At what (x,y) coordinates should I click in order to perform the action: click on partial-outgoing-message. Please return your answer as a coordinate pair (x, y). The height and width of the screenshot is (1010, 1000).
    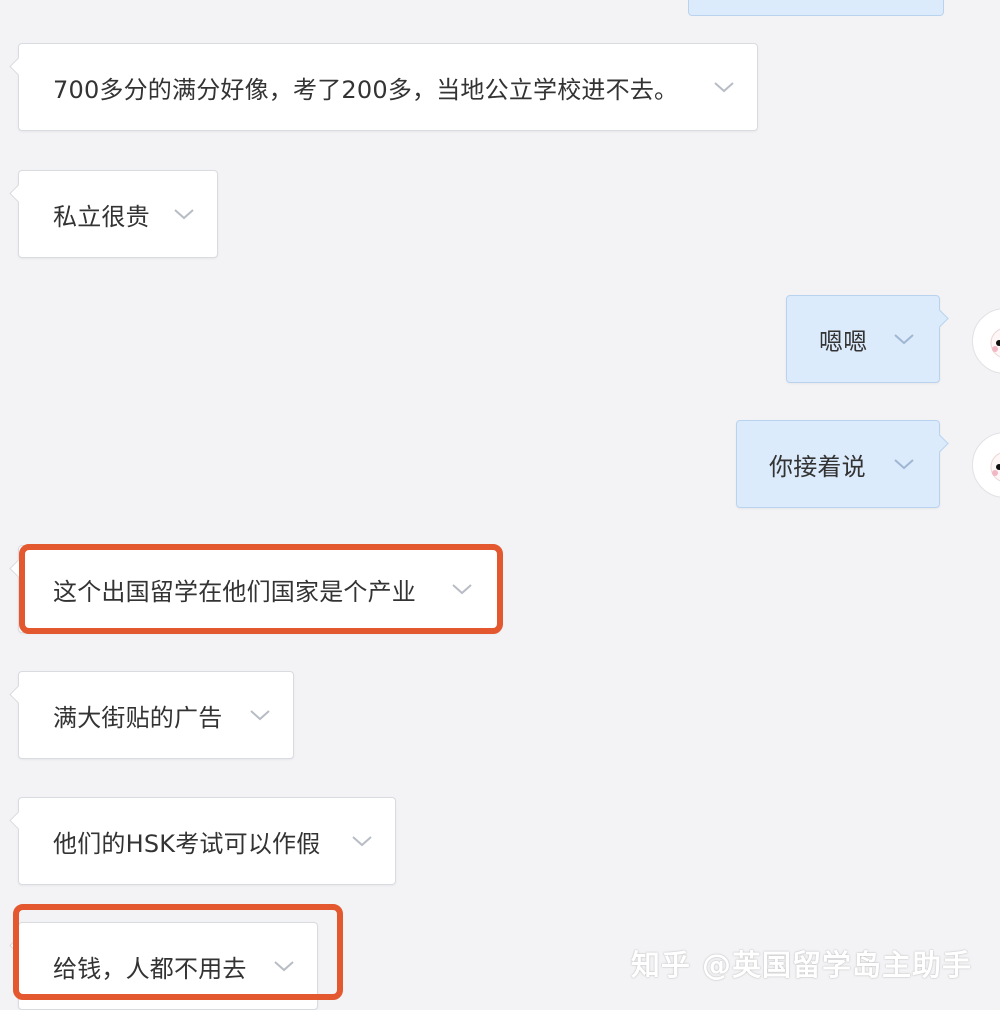
    Looking at the image, I should click on (816, 8).